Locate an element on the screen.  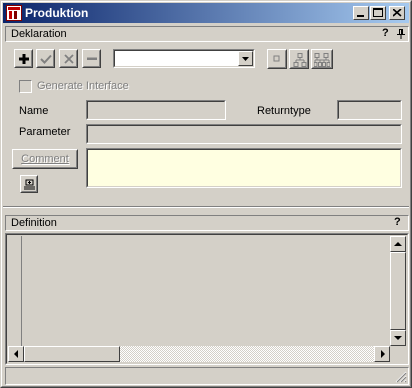
single-node-button is located at coordinates (277, 59).